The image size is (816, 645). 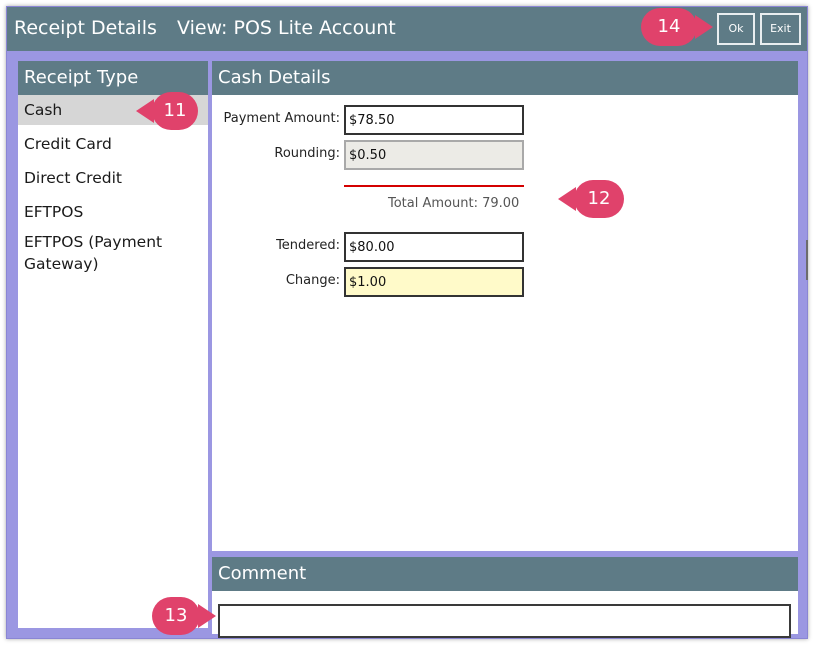 What do you see at coordinates (434, 247) in the screenshot?
I see `tendered-field: $80.00` at bounding box center [434, 247].